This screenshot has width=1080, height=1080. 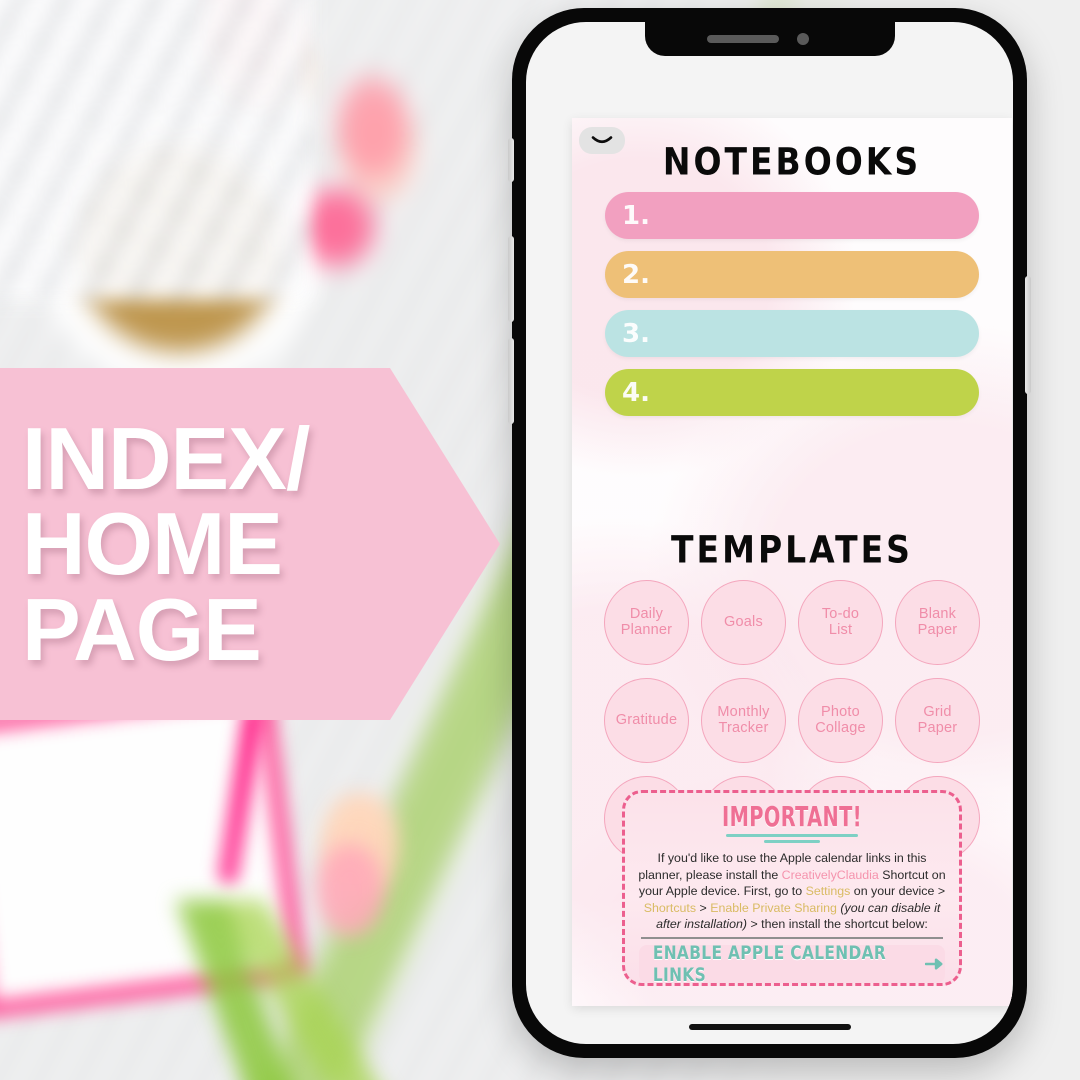 I want to click on template-blank-paper: Blank Paper, so click(x=937, y=622).